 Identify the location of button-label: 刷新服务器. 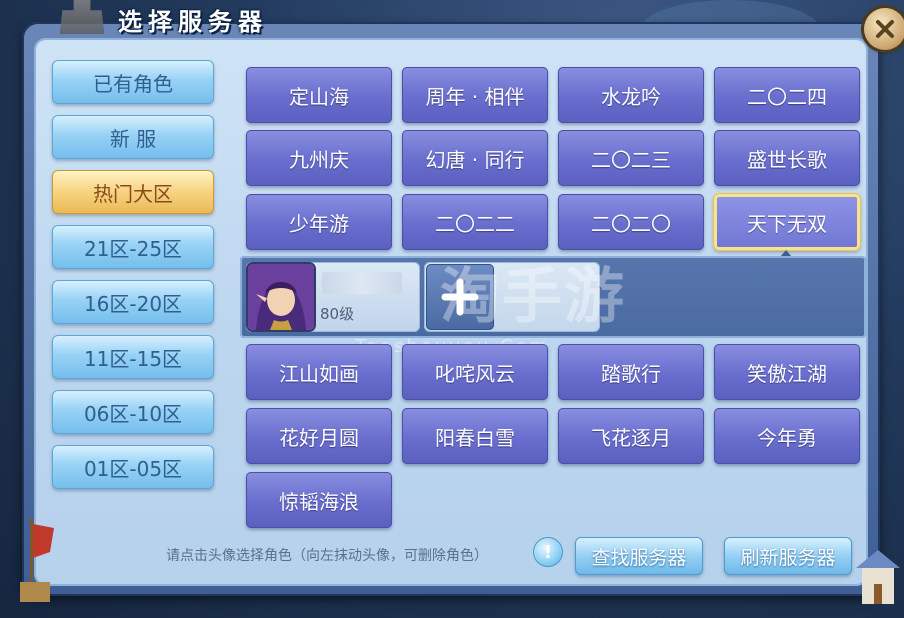
(788, 557).